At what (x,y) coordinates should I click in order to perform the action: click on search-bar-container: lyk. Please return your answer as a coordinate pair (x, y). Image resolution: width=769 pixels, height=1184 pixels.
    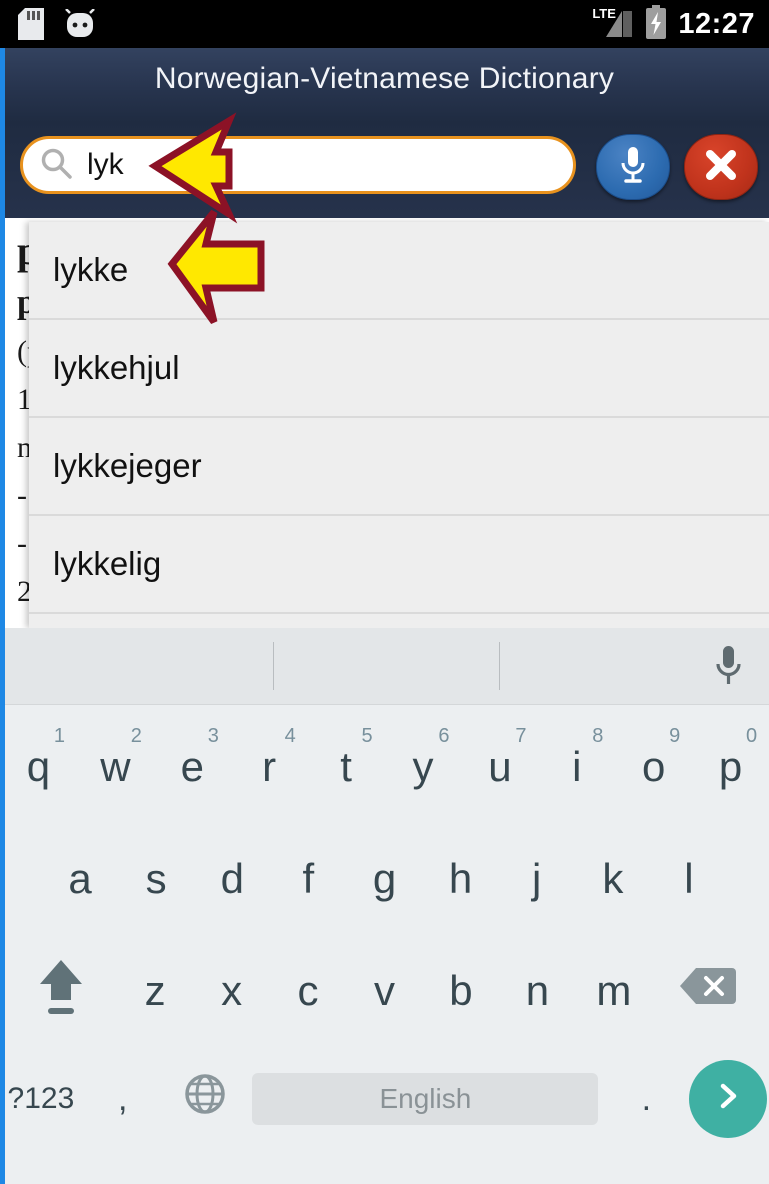
    Looking at the image, I should click on (384, 170).